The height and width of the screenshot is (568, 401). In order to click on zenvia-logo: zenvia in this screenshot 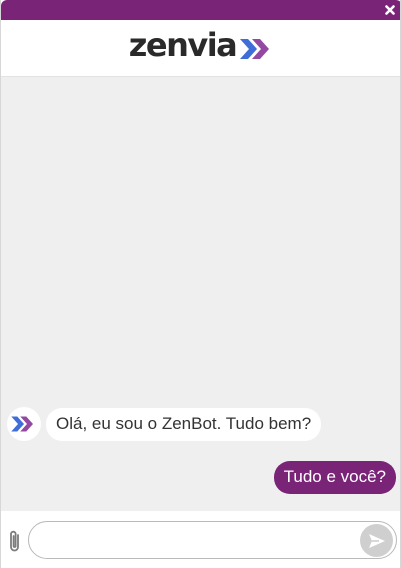, I will do `click(202, 45)`.